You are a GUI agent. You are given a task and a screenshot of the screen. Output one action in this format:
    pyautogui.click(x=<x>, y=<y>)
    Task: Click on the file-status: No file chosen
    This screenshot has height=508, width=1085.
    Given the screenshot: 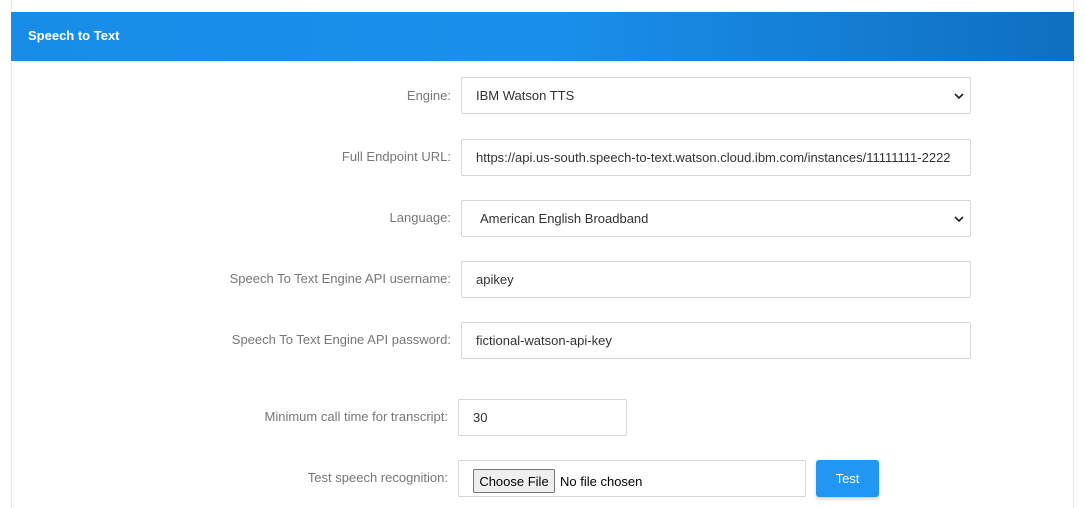 What is the action you would take?
    pyautogui.click(x=601, y=481)
    